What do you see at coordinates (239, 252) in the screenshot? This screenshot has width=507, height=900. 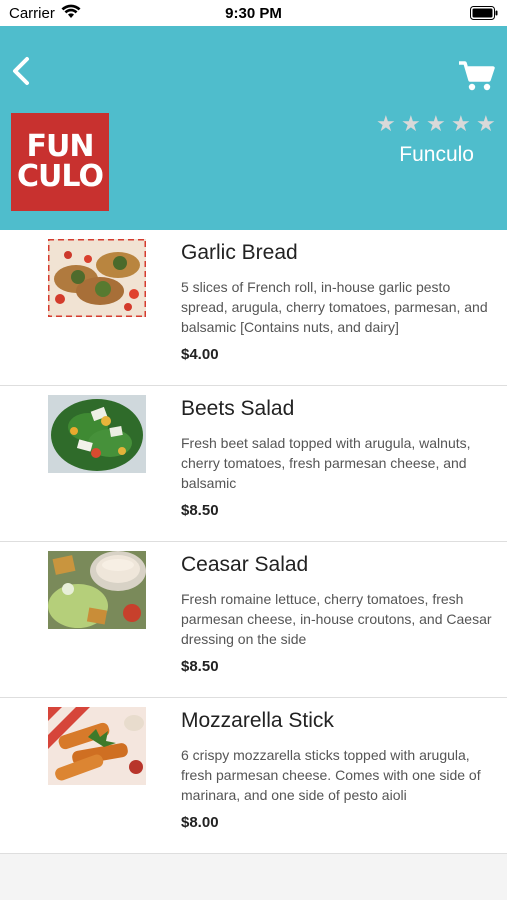 I see `item-name: Garlic Bread` at bounding box center [239, 252].